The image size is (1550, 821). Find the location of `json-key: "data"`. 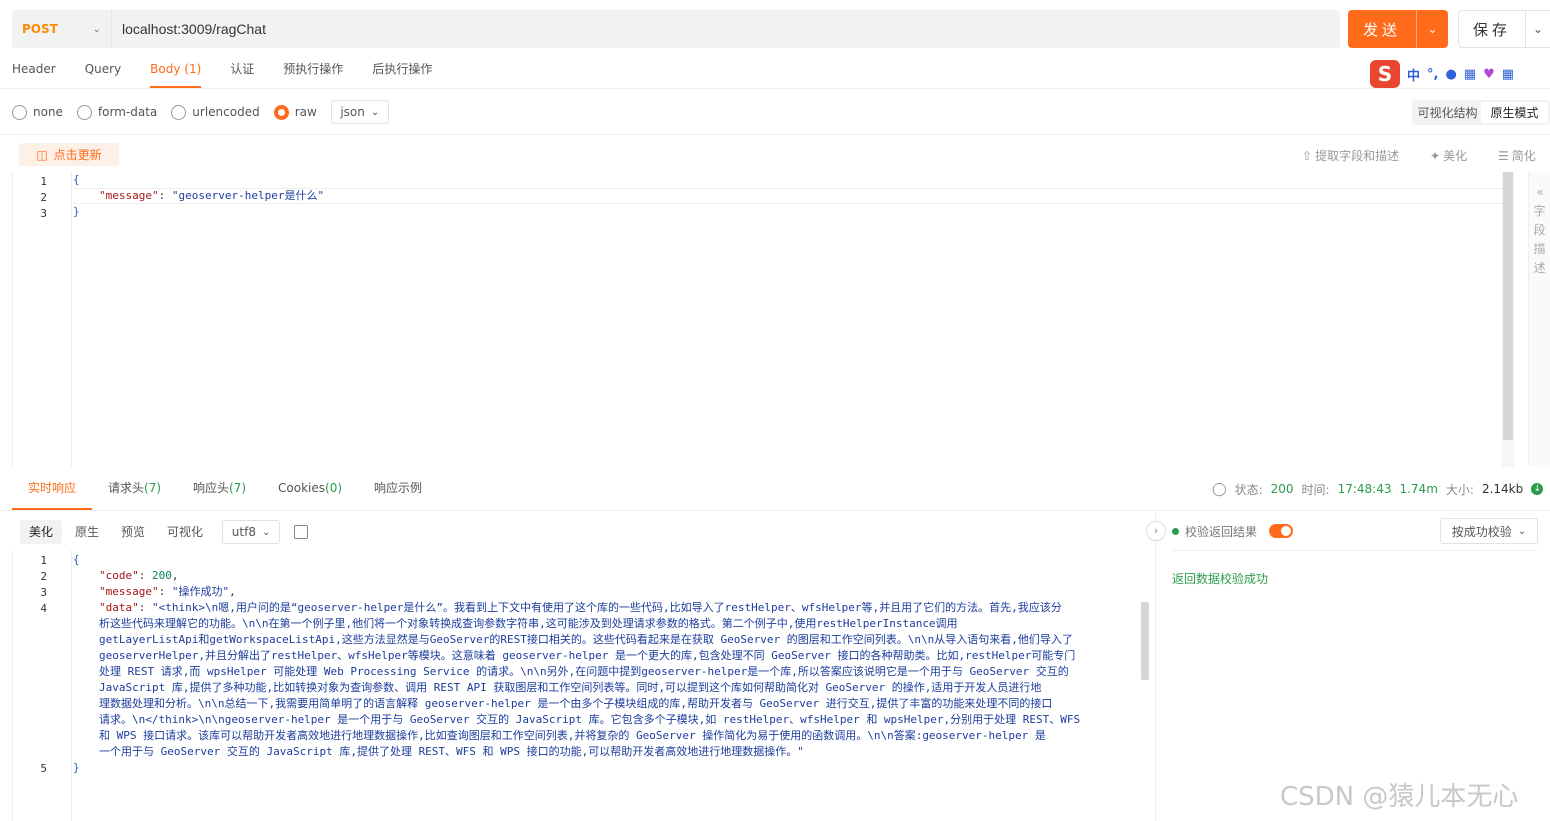

json-key: "data" is located at coordinates (119, 607).